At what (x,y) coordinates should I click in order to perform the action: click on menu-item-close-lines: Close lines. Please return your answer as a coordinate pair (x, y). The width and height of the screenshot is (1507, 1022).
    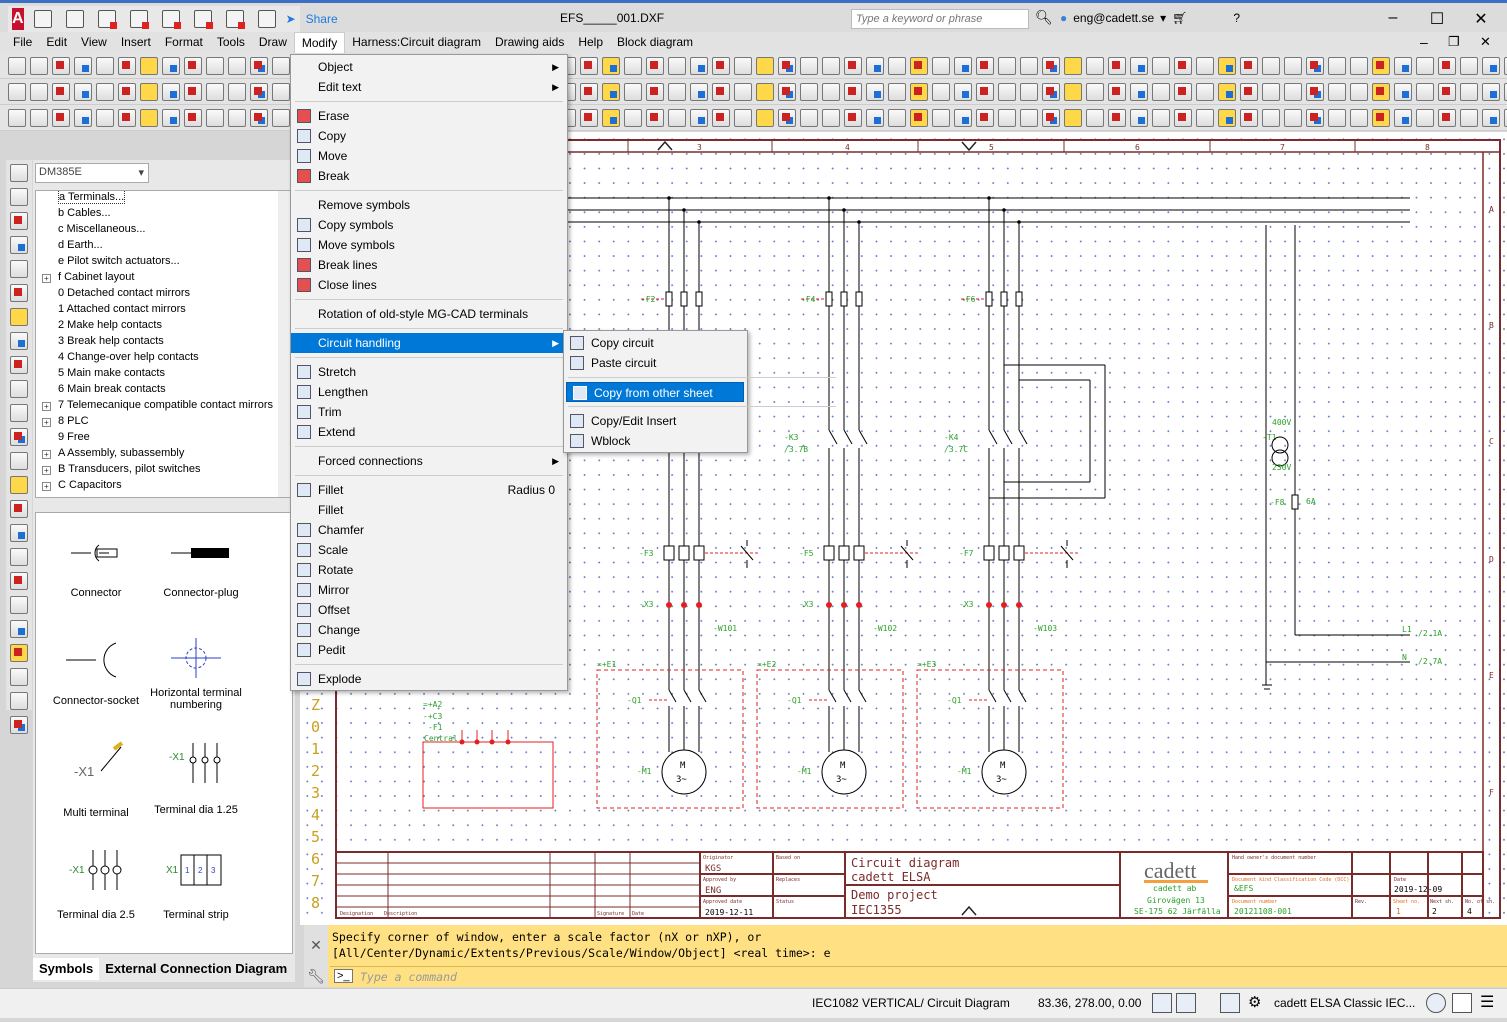
    Looking at the image, I should click on (429, 285).